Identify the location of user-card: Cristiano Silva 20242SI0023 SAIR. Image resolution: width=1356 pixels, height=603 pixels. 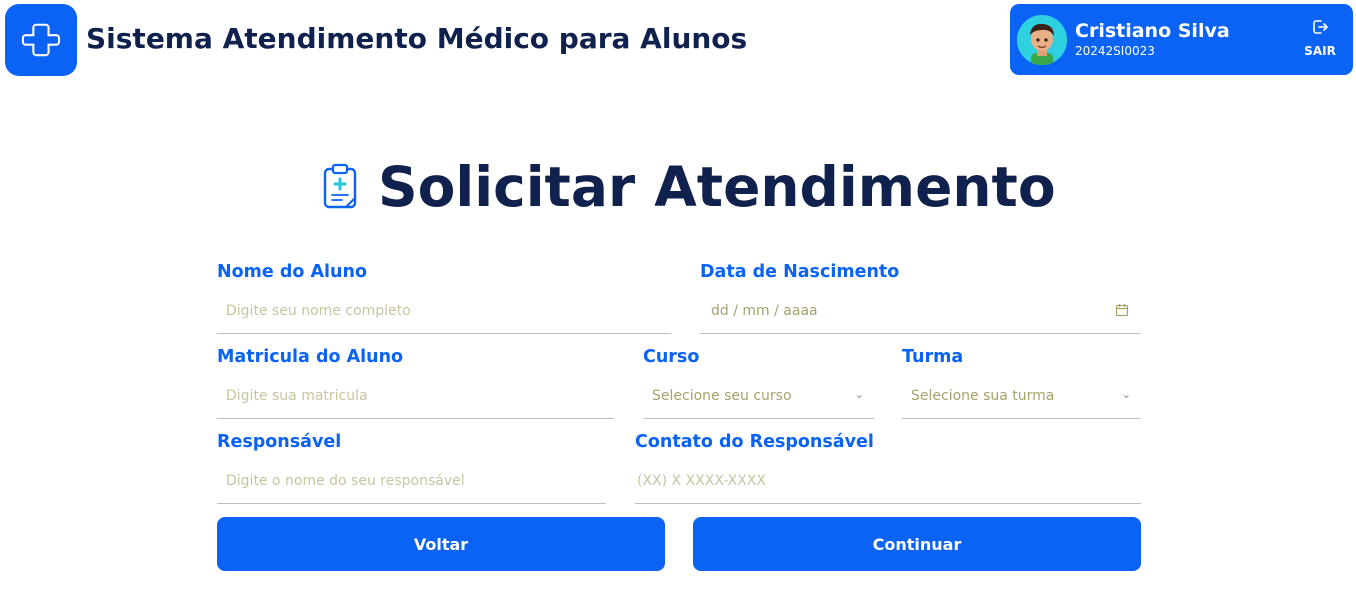
(1181, 39).